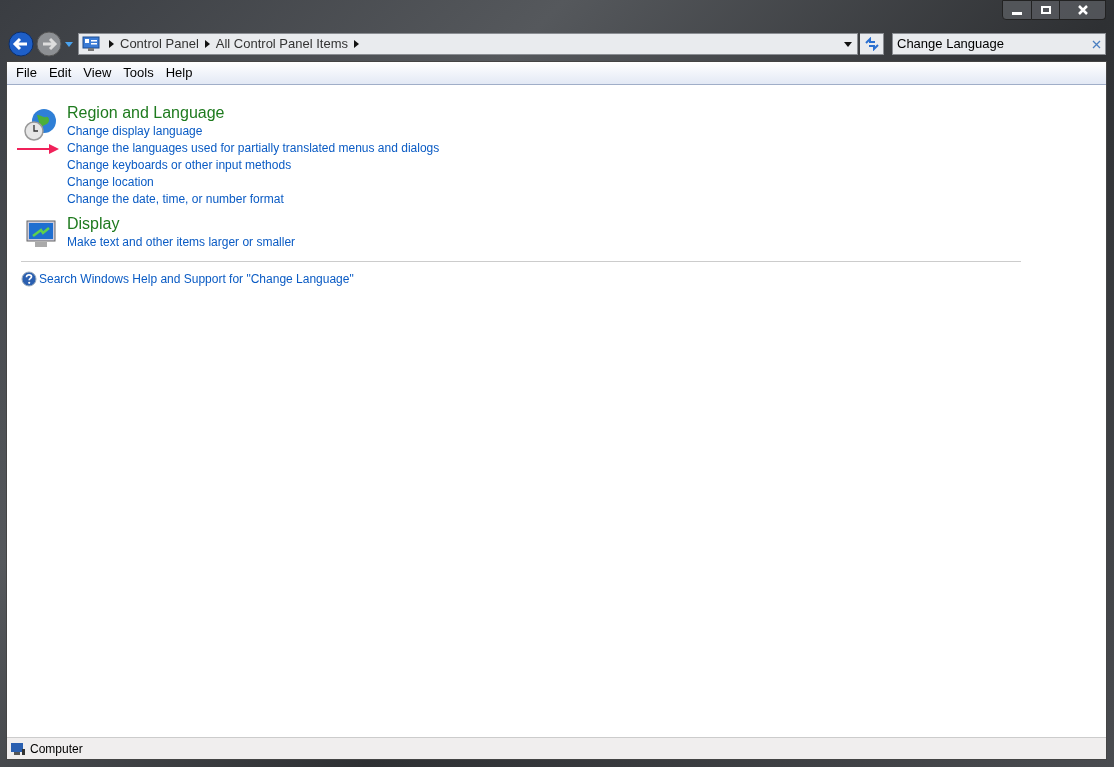  What do you see at coordinates (1017, 10) in the screenshot?
I see `minimize-button` at bounding box center [1017, 10].